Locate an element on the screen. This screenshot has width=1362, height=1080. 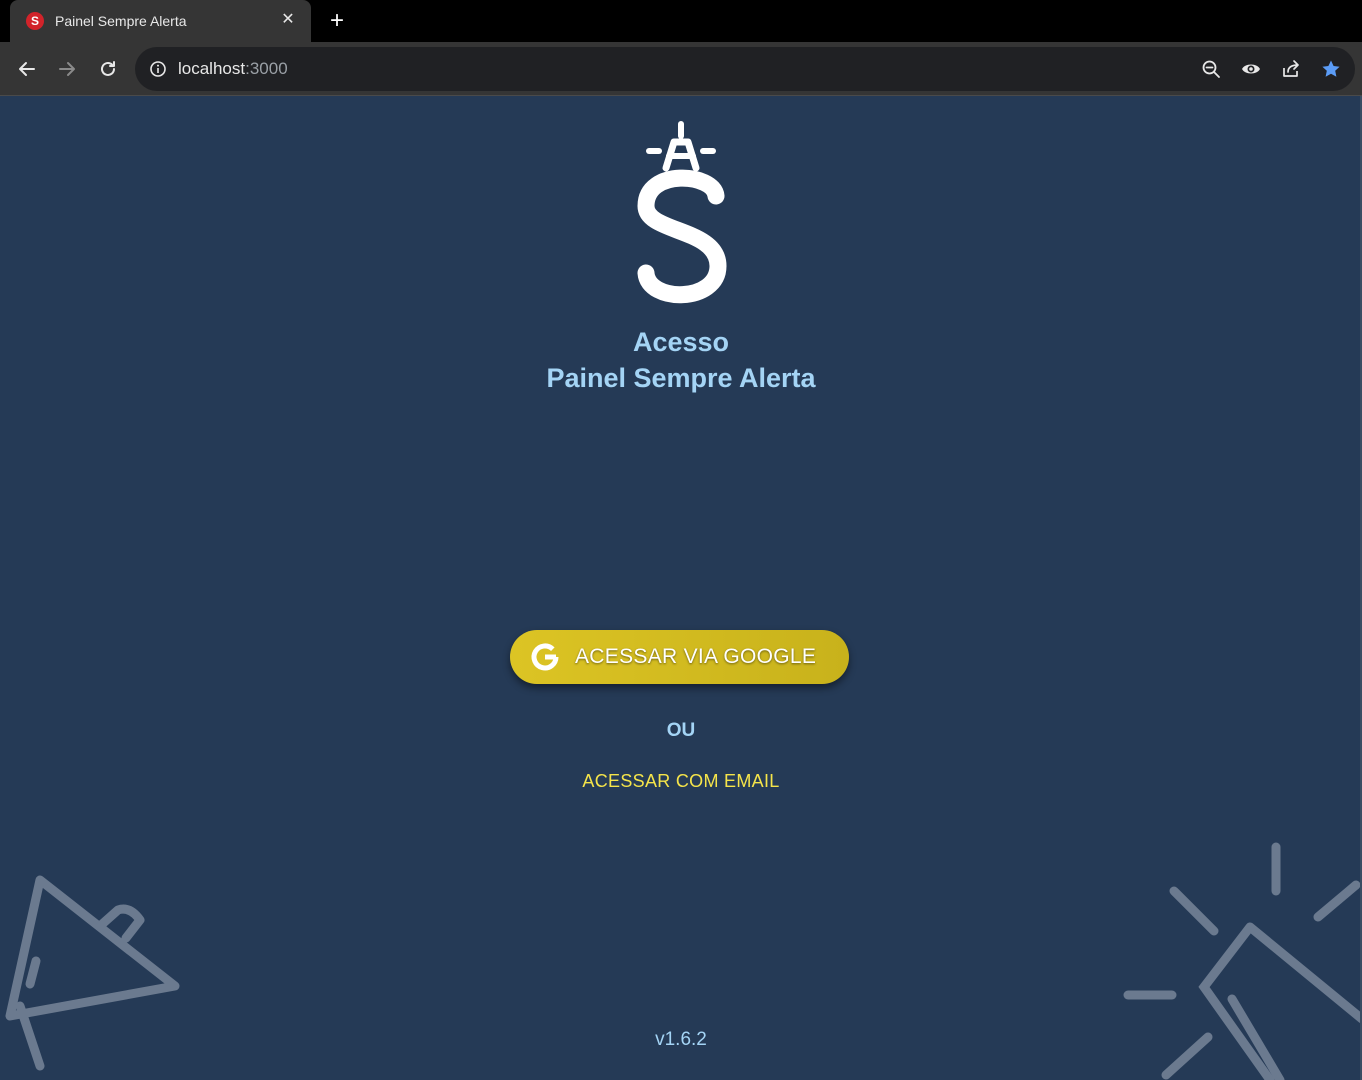
close-tab-icon: ✕ is located at coordinates (288, 20).